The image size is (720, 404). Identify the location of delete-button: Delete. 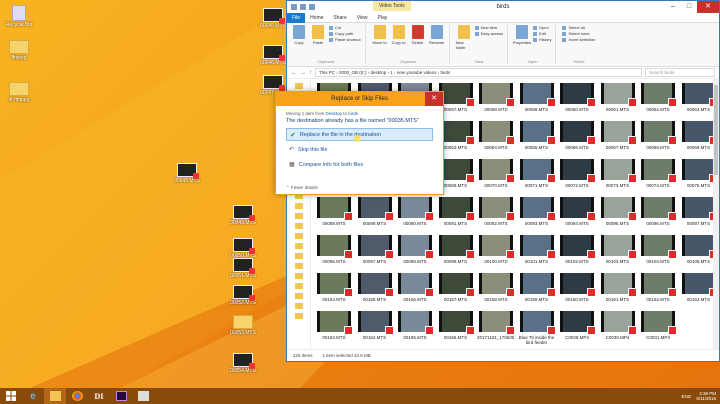
(418, 35).